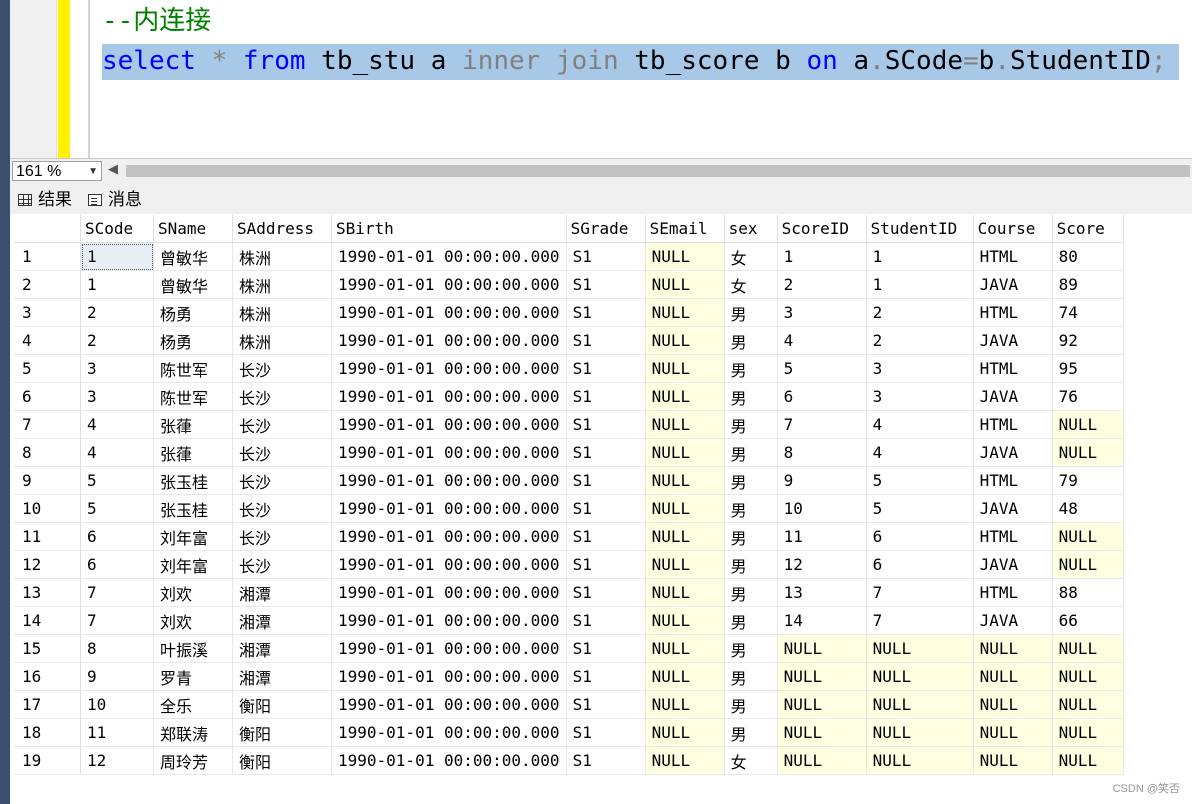 Image resolution: width=1192 pixels, height=804 pixels. I want to click on grid-cell: 7, so click(117, 620).